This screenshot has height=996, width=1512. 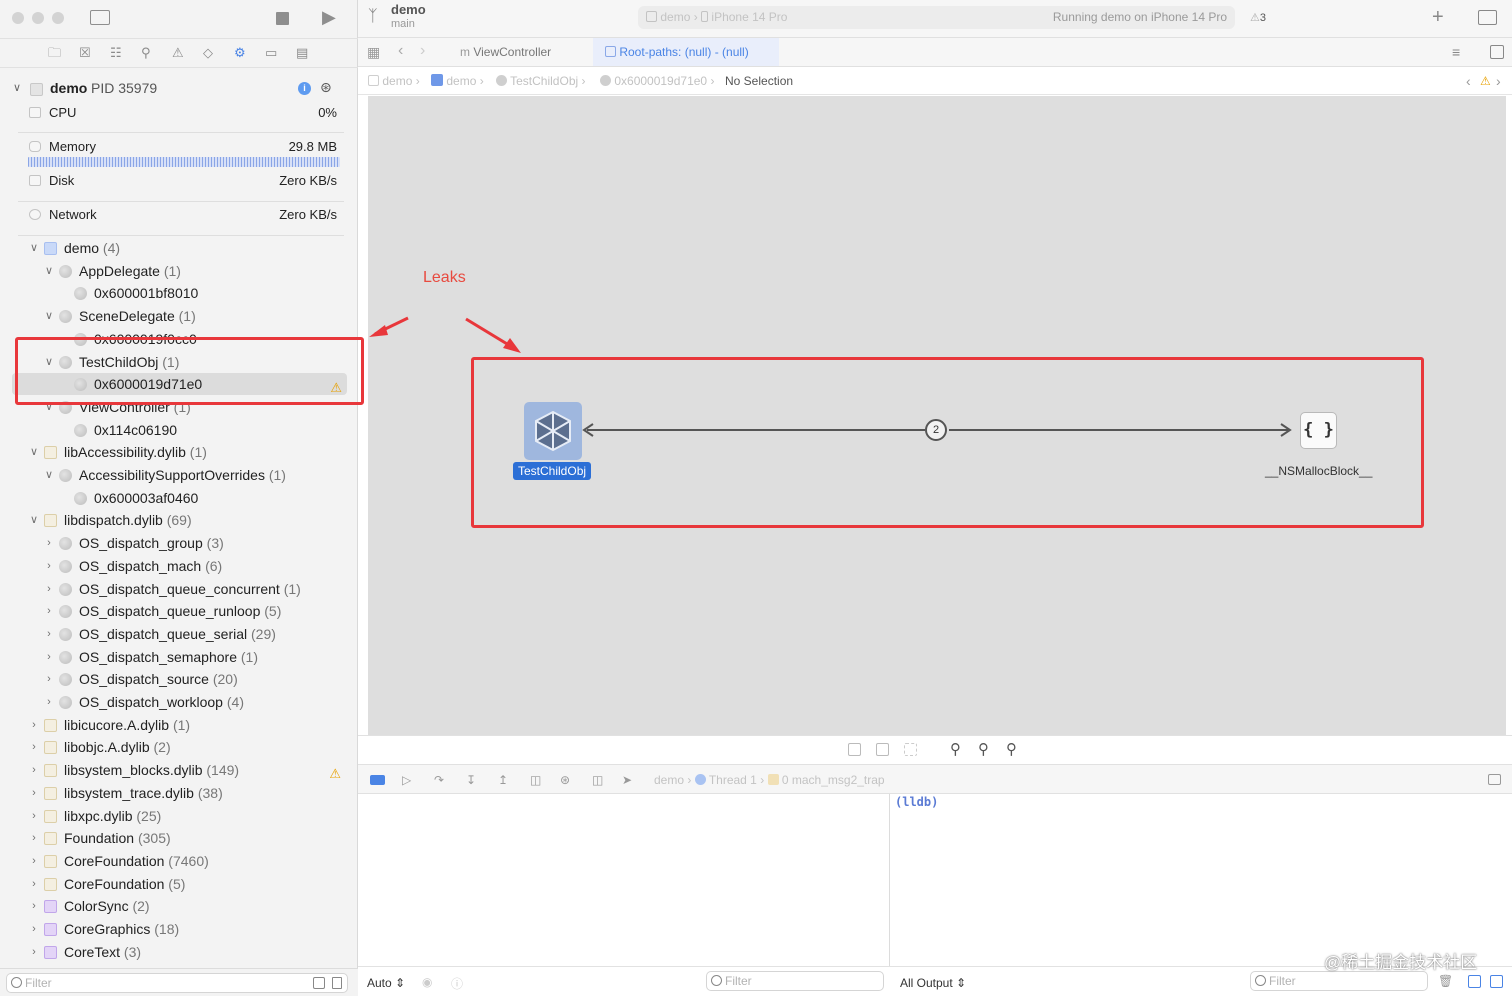 What do you see at coordinates (304, 88) in the screenshot?
I see `info-icon: i` at bounding box center [304, 88].